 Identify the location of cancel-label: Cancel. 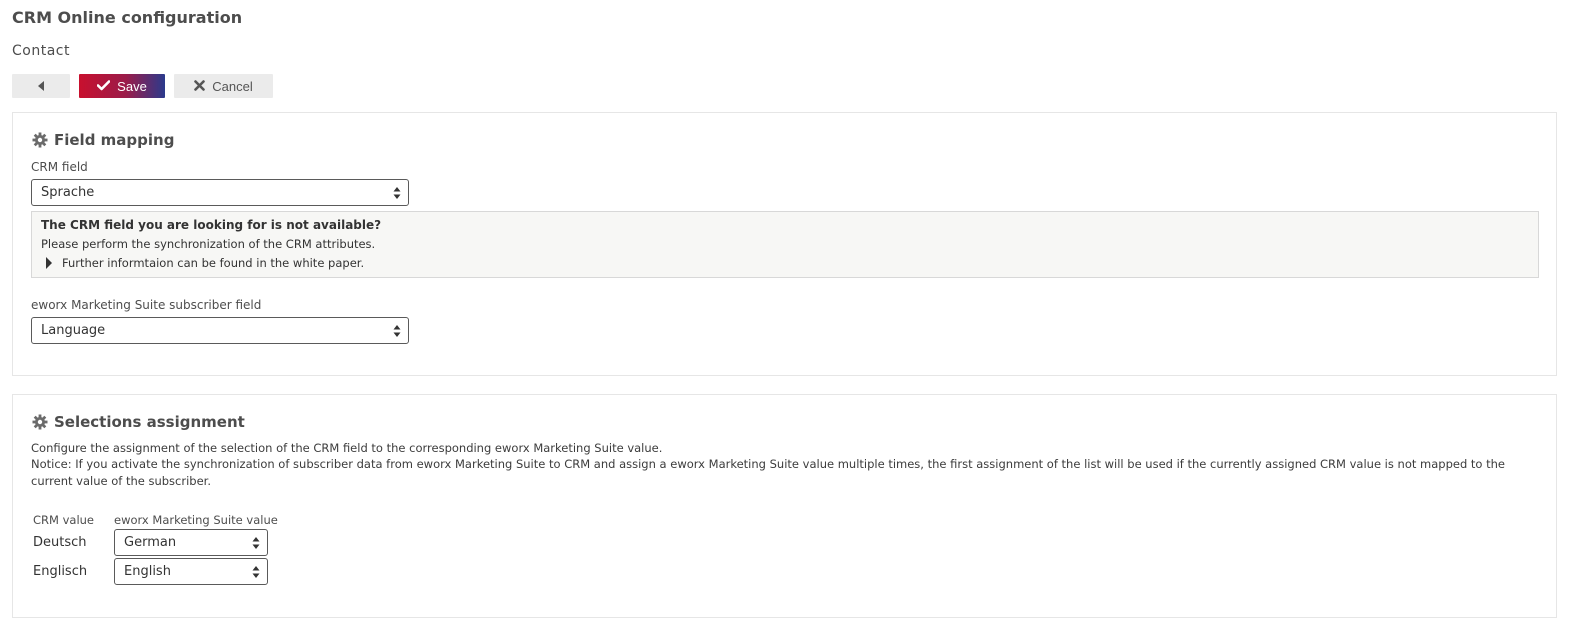
(232, 86).